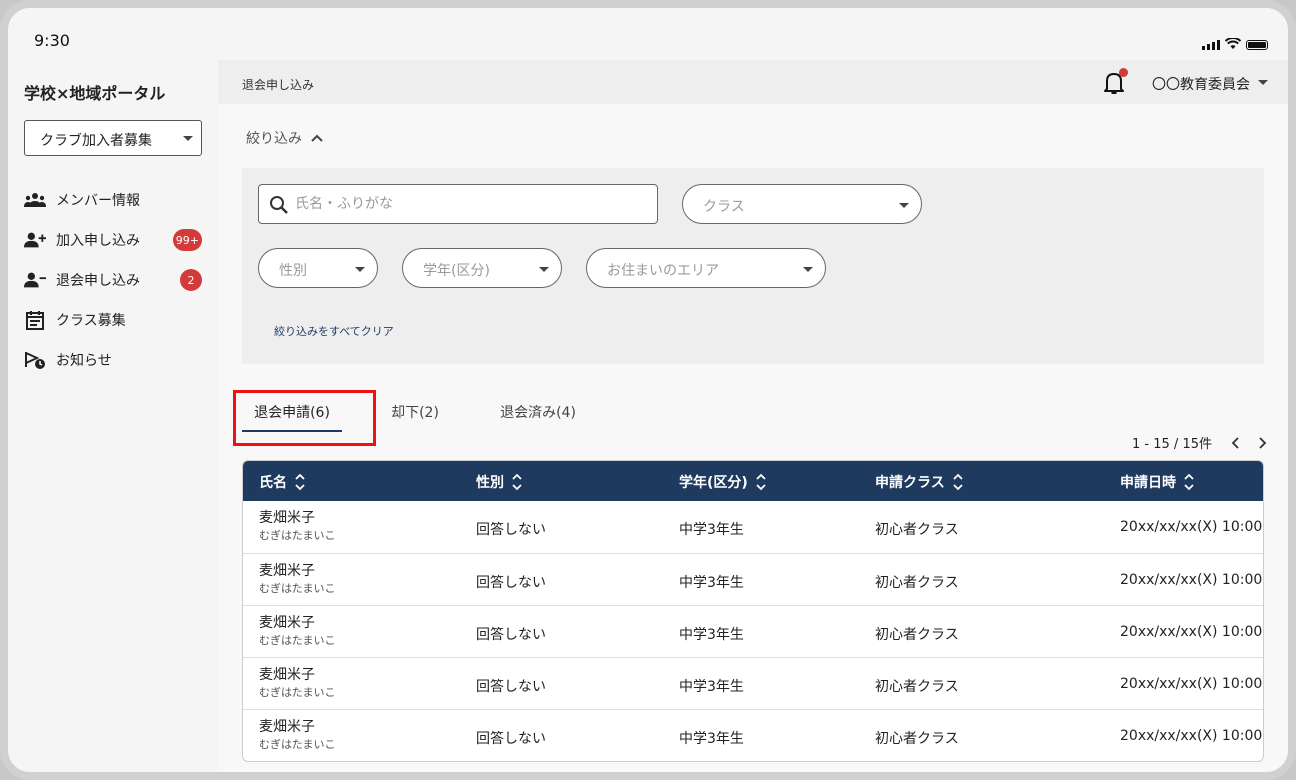 The image size is (1296, 780). I want to click on column-header-label: 申請クラス, so click(910, 483).